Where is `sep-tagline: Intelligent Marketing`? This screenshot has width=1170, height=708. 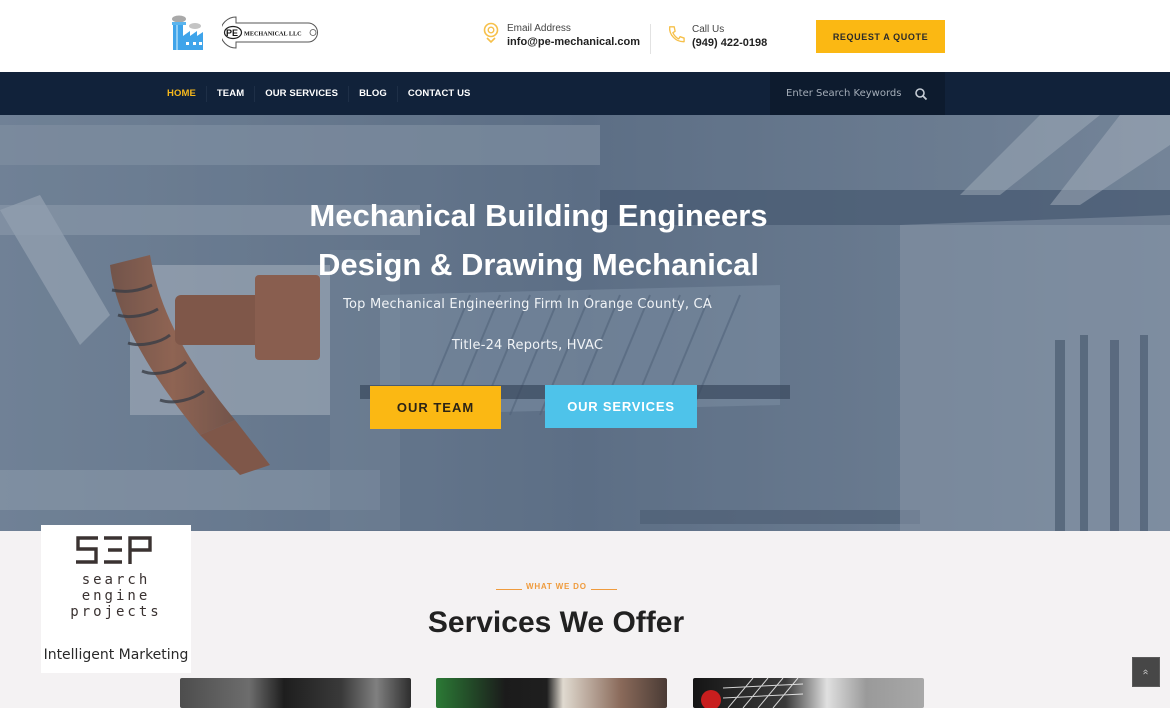 sep-tagline: Intelligent Marketing is located at coordinates (116, 655).